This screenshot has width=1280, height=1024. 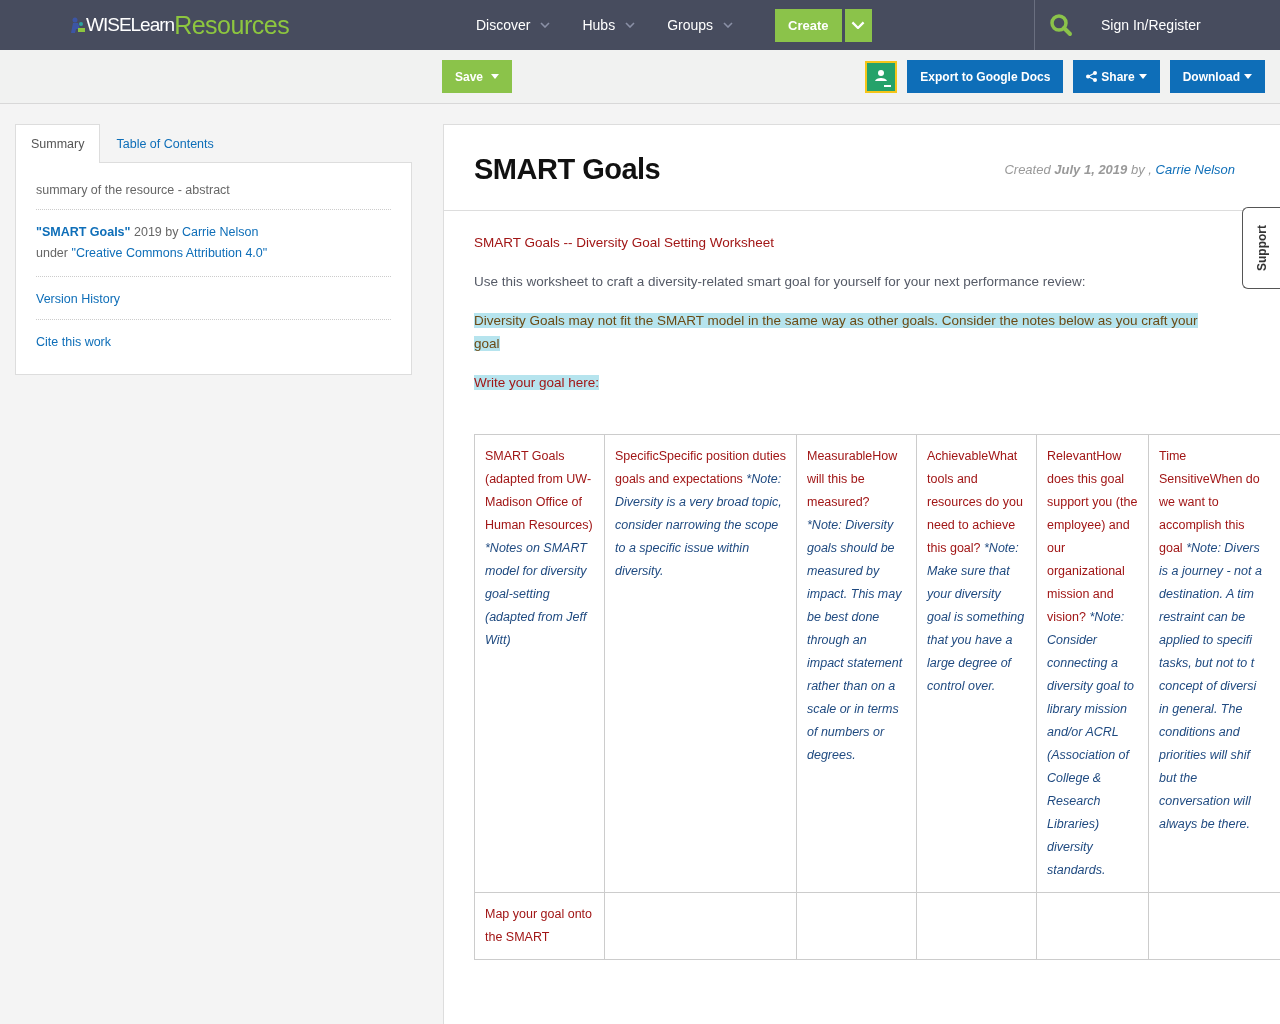 What do you see at coordinates (78, 299) in the screenshot?
I see `sidebar-link: Version History` at bounding box center [78, 299].